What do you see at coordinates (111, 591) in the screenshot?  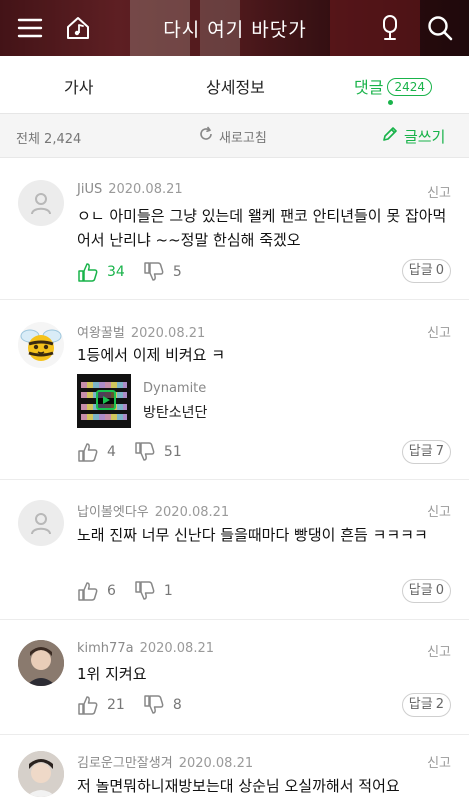 I see `like-count: 6` at bounding box center [111, 591].